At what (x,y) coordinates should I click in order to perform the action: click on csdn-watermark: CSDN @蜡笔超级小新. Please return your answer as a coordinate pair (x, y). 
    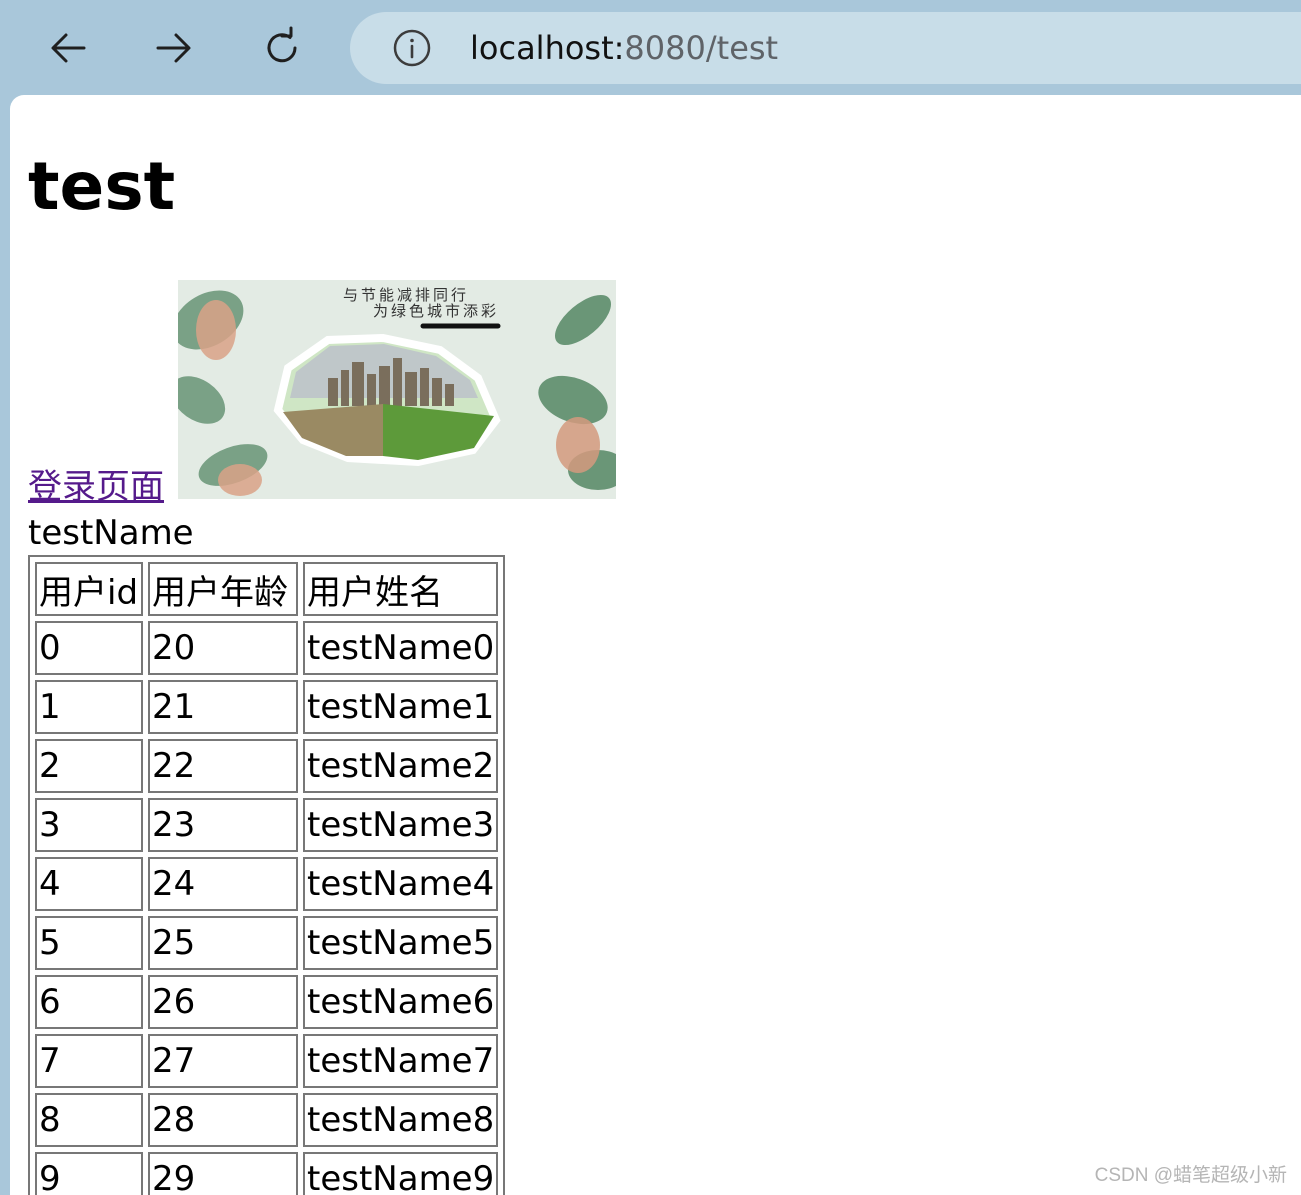
    Looking at the image, I should click on (1190, 1175).